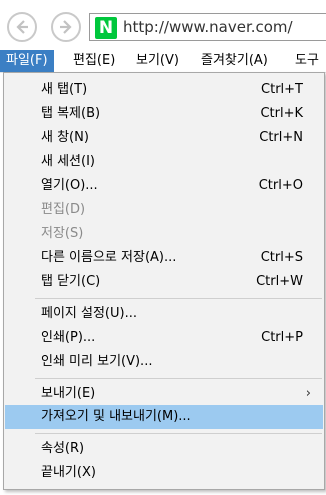  Describe the element at coordinates (65, 137) in the screenshot. I see `menu-item-label: 새 창(N)` at that location.